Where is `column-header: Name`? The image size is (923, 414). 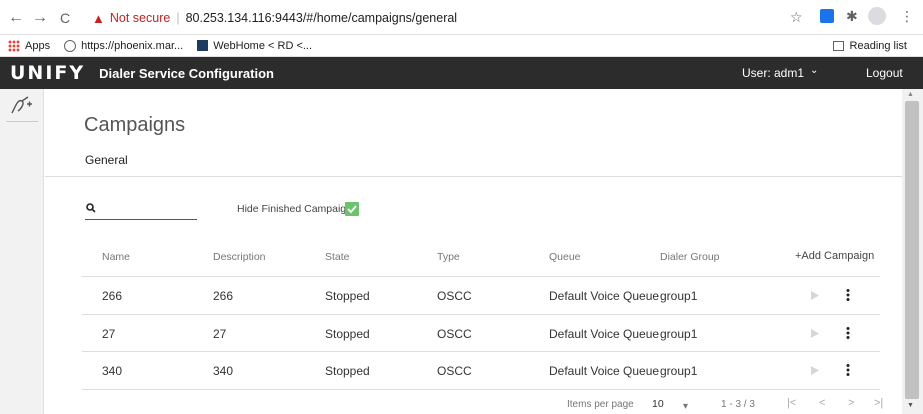
column-header: Name is located at coordinates (116, 257).